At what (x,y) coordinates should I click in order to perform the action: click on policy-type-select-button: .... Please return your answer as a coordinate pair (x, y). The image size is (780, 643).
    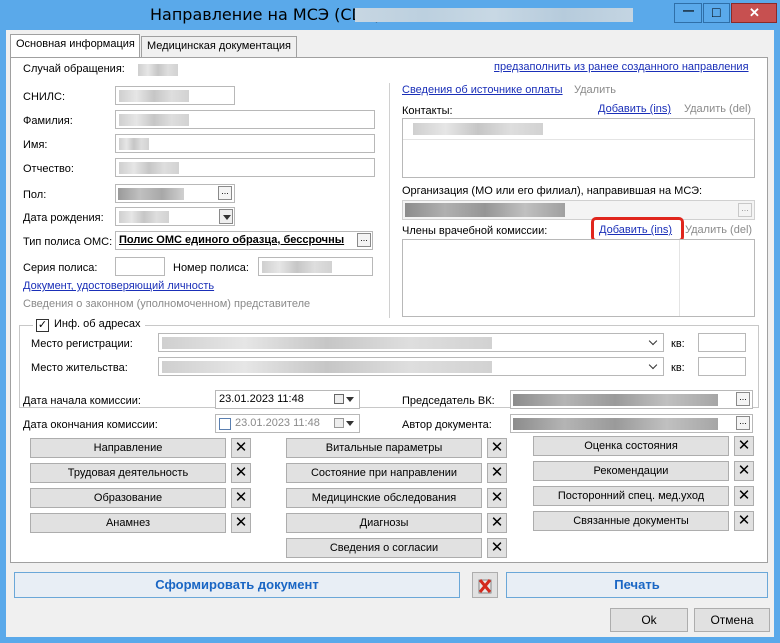
    Looking at the image, I should click on (364, 240).